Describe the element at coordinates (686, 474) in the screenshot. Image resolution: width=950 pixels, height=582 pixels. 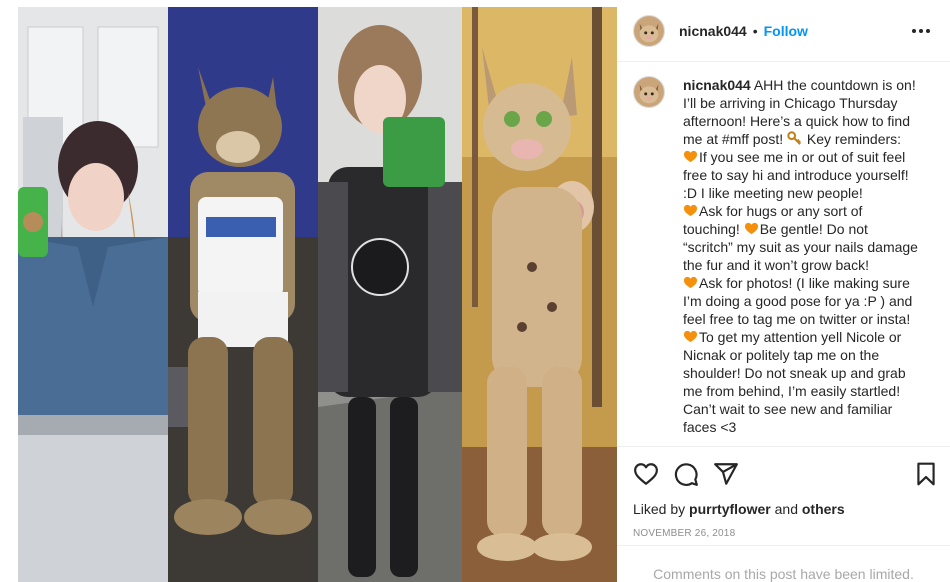
I see `comment-icon` at that location.